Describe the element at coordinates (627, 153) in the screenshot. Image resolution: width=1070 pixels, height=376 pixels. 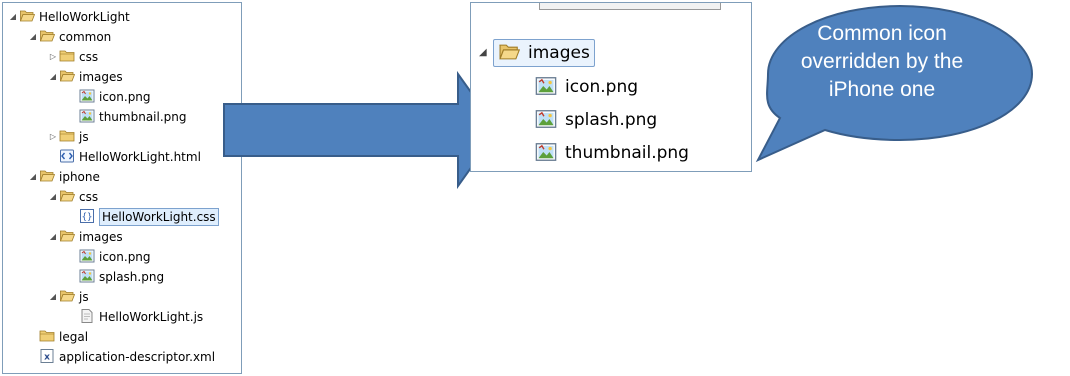
I see `zoom-node-label: thumbnail.png` at that location.